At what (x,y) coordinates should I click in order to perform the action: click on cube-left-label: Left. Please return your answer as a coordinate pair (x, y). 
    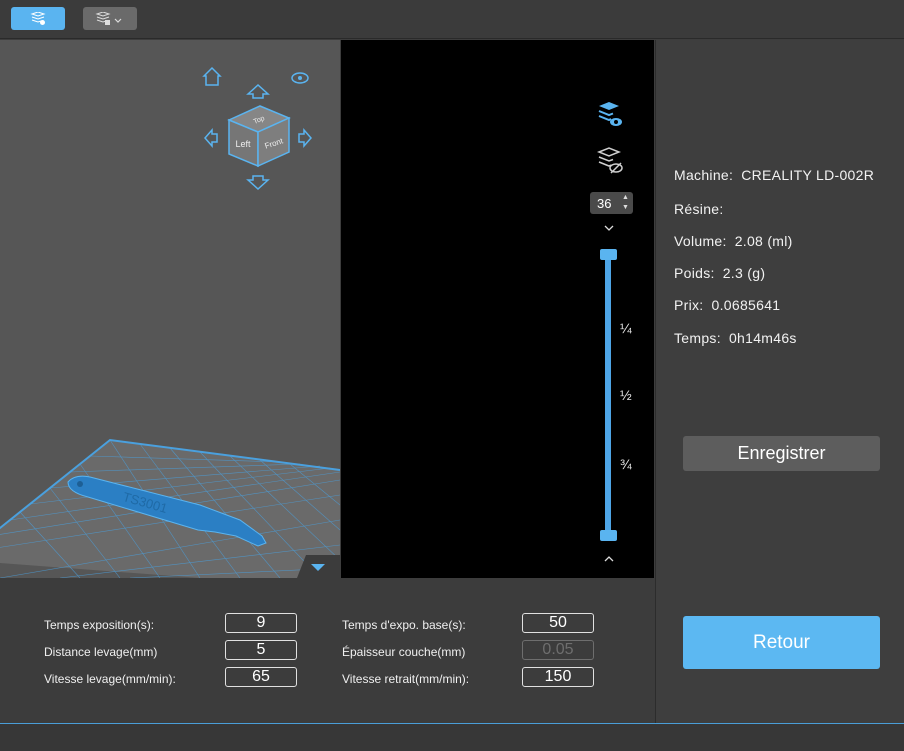
    Looking at the image, I should click on (243, 144).